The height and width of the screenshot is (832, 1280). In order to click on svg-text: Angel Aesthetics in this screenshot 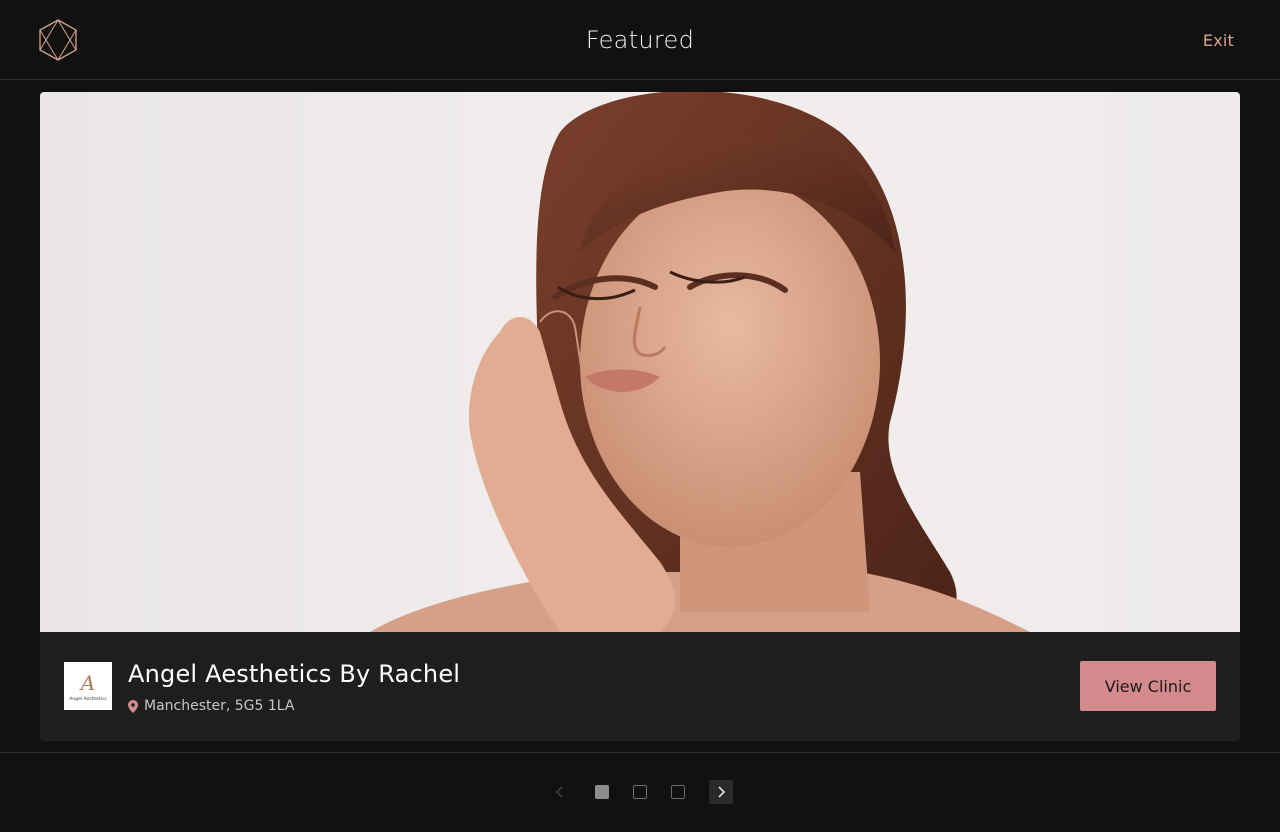, I will do `click(88, 699)`.